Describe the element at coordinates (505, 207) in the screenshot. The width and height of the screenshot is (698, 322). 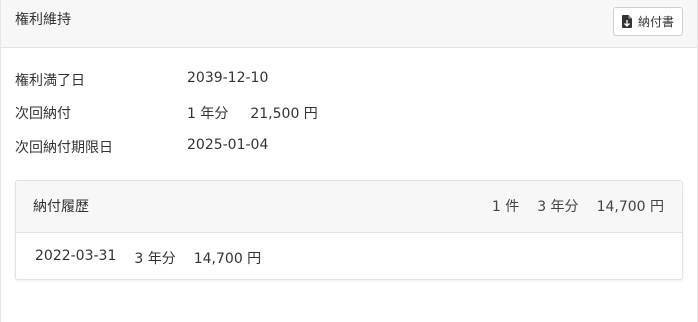
I see `history-count: 1 件` at that location.